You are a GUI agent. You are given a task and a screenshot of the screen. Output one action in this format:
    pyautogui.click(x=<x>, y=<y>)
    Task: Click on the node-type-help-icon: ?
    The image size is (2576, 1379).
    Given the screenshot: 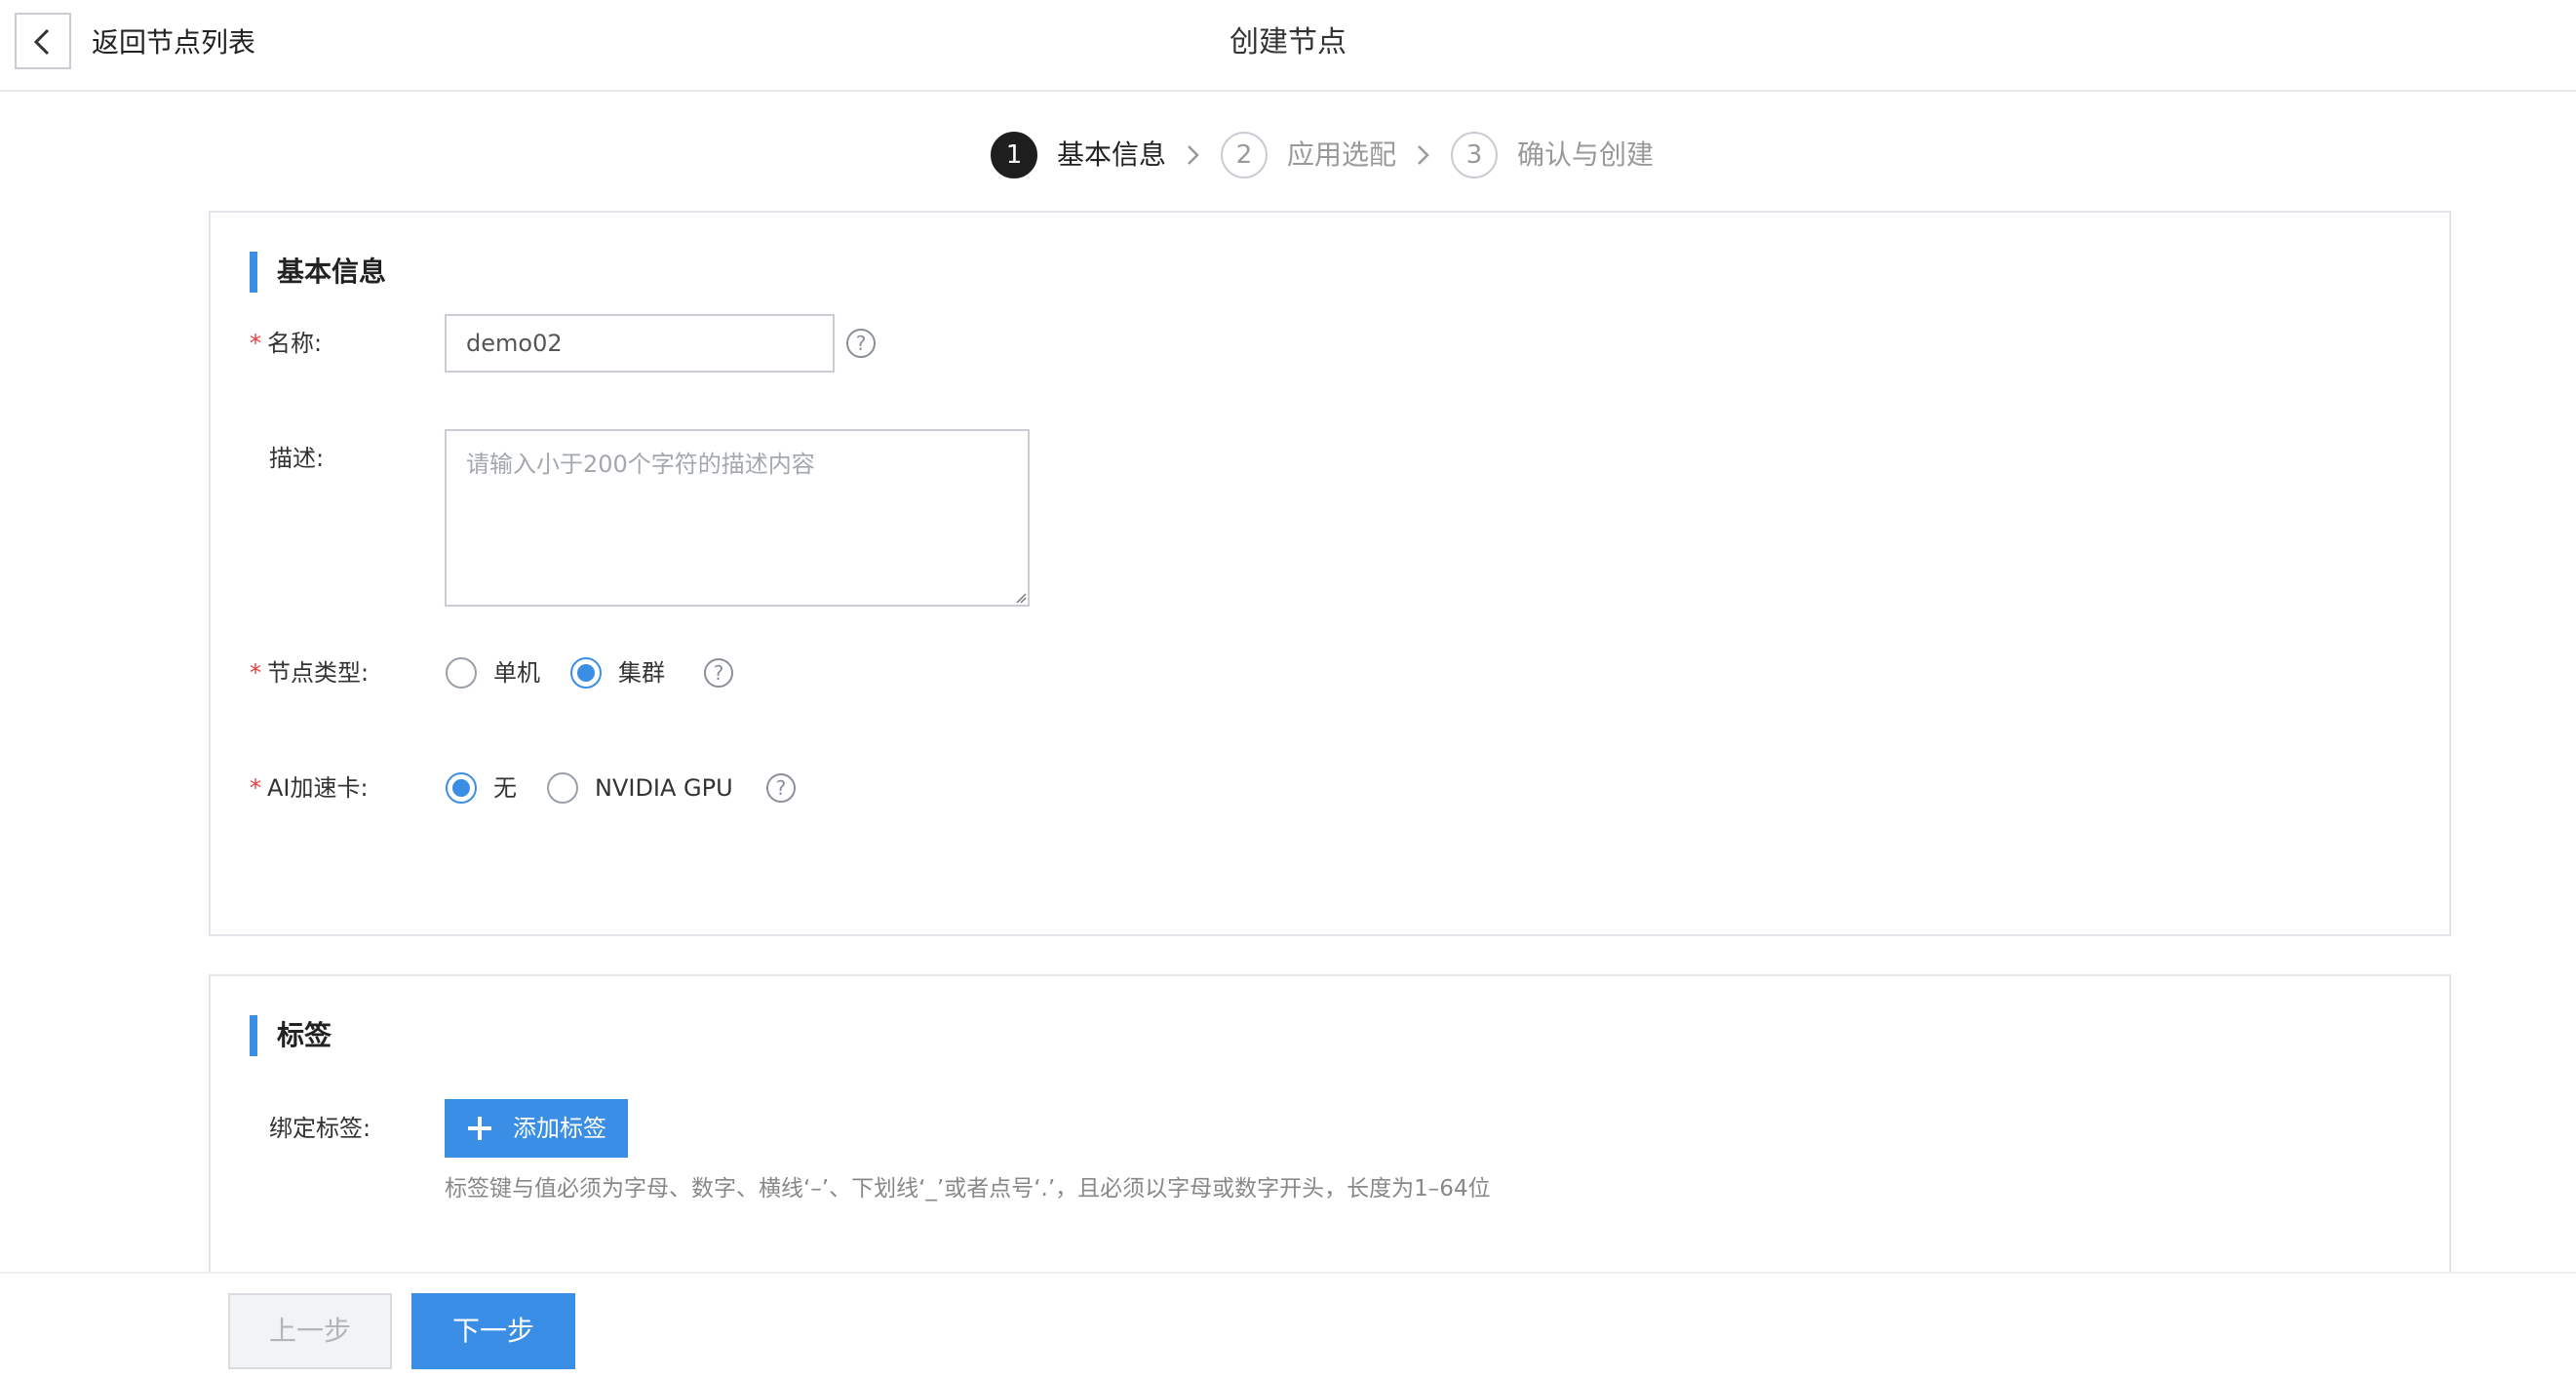 What is the action you would take?
    pyautogui.click(x=718, y=673)
    